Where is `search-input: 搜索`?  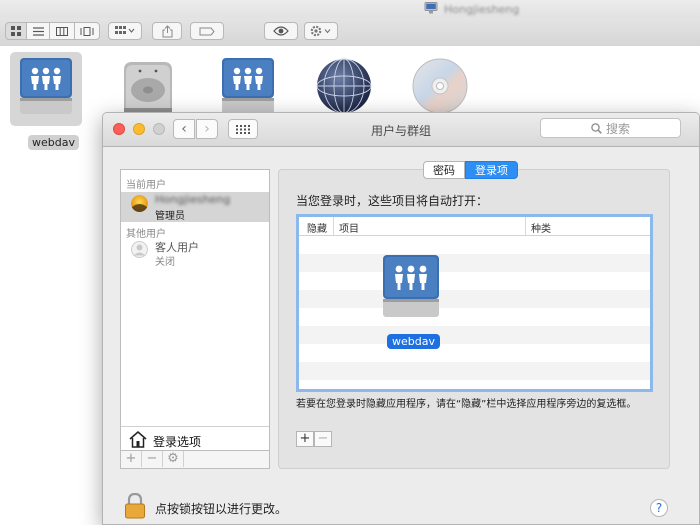
search-input: 搜索 is located at coordinates (610, 128).